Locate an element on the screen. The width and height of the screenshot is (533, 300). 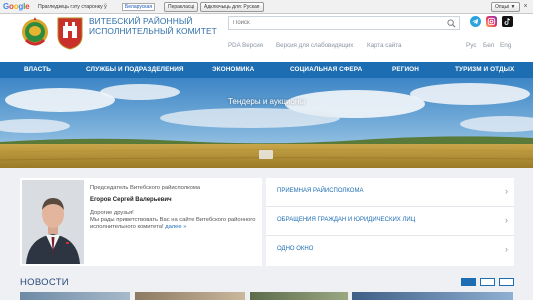
low-vision-version-link: Версия для слабовидящих is located at coordinates (314, 45).